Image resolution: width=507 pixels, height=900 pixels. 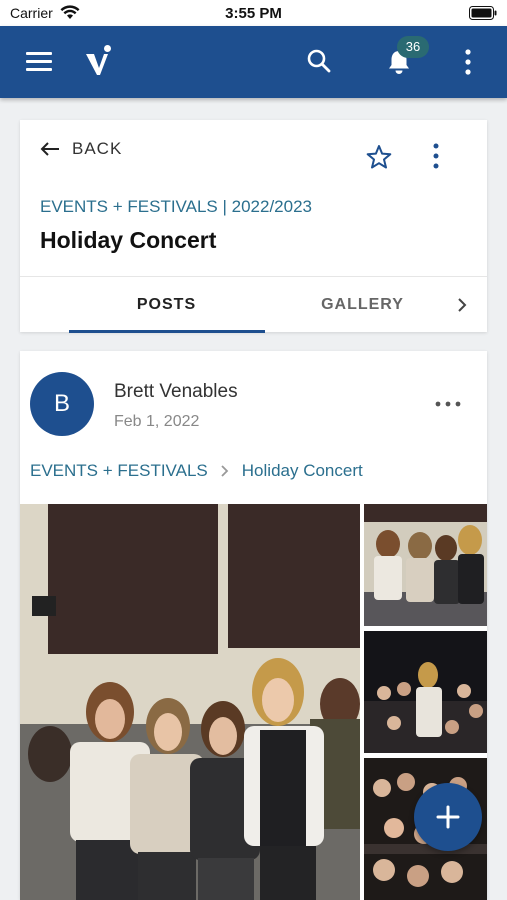 What do you see at coordinates (319, 61) in the screenshot?
I see `search-icon` at bounding box center [319, 61].